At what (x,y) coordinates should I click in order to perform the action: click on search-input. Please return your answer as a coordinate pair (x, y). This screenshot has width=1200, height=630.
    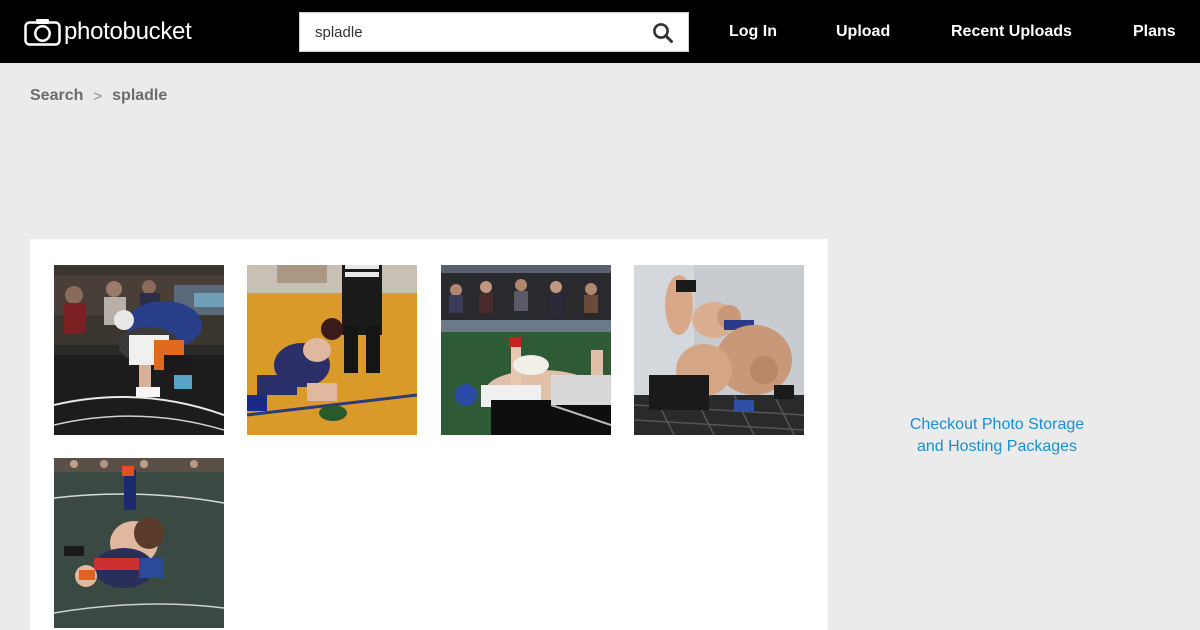
    Looking at the image, I should click on (470, 32).